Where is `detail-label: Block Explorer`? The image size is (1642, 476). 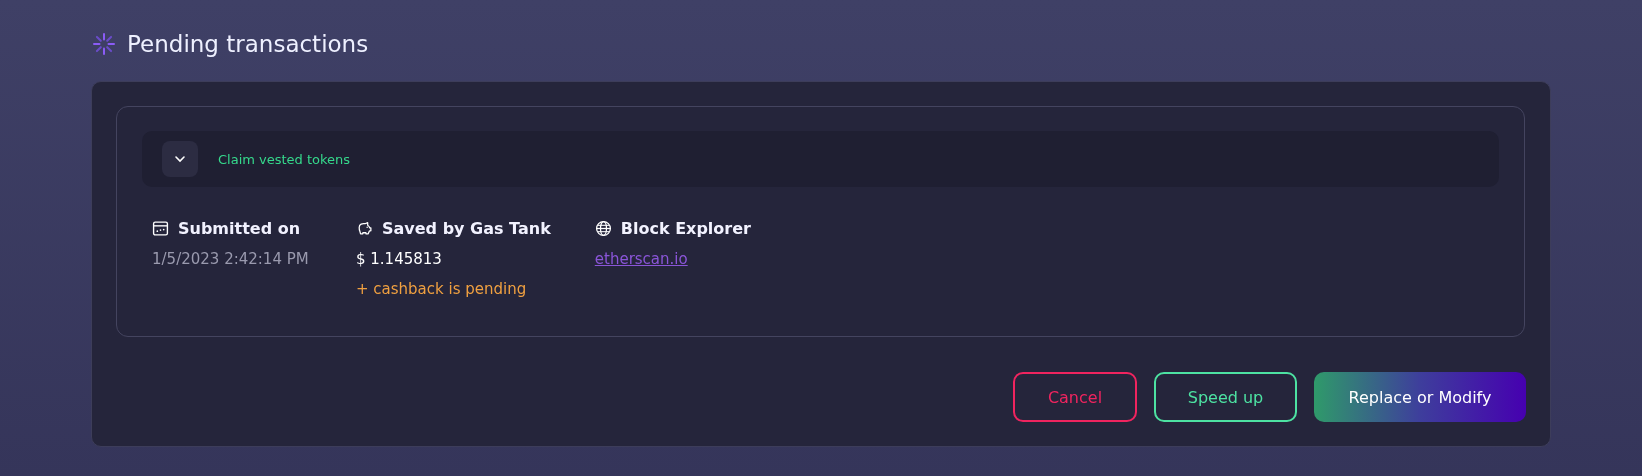 detail-label: Block Explorer is located at coordinates (685, 228).